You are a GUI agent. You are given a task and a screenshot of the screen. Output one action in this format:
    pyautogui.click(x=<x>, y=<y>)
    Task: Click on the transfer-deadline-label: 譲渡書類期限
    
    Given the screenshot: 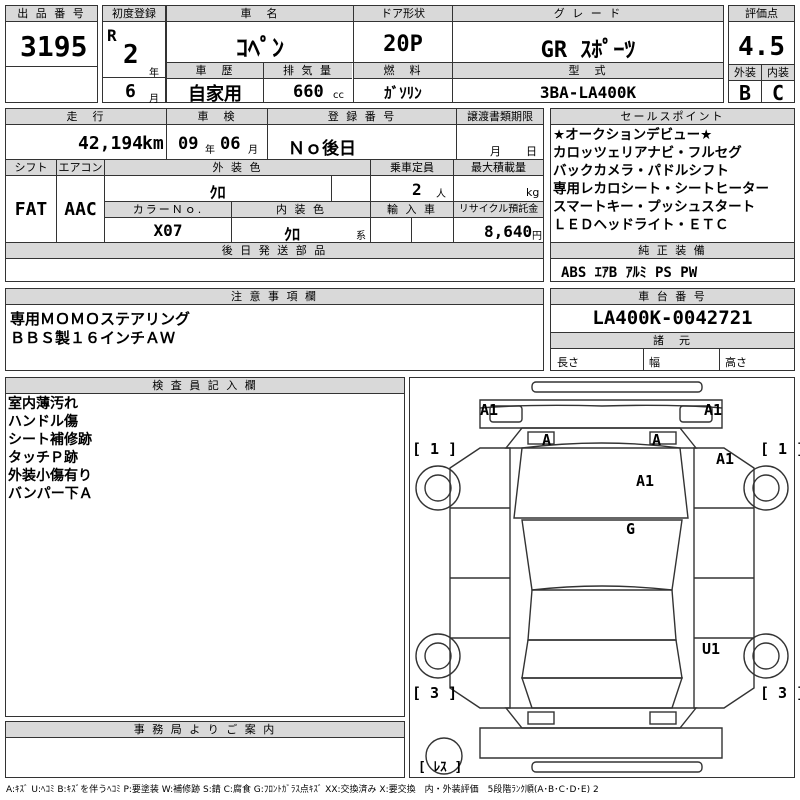 What is the action you would take?
    pyautogui.click(x=500, y=117)
    